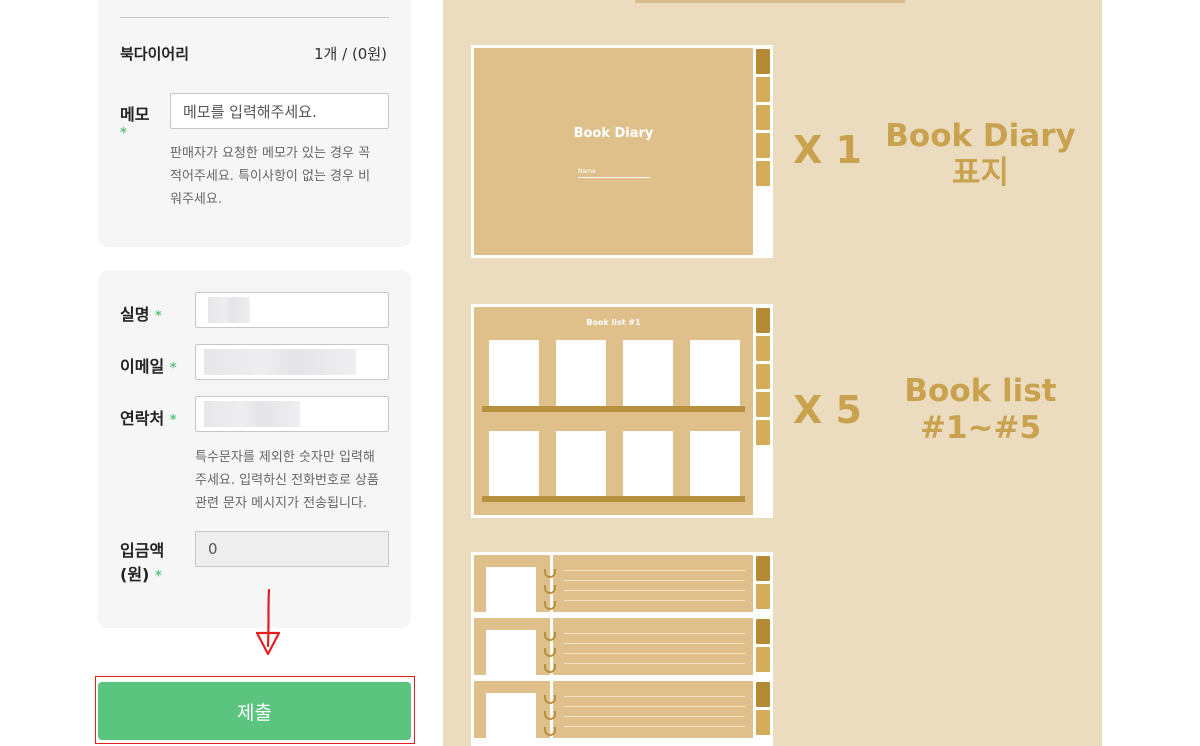 Image resolution: width=1200 pixels, height=746 pixels. I want to click on cover-title: Book Diary, so click(613, 133).